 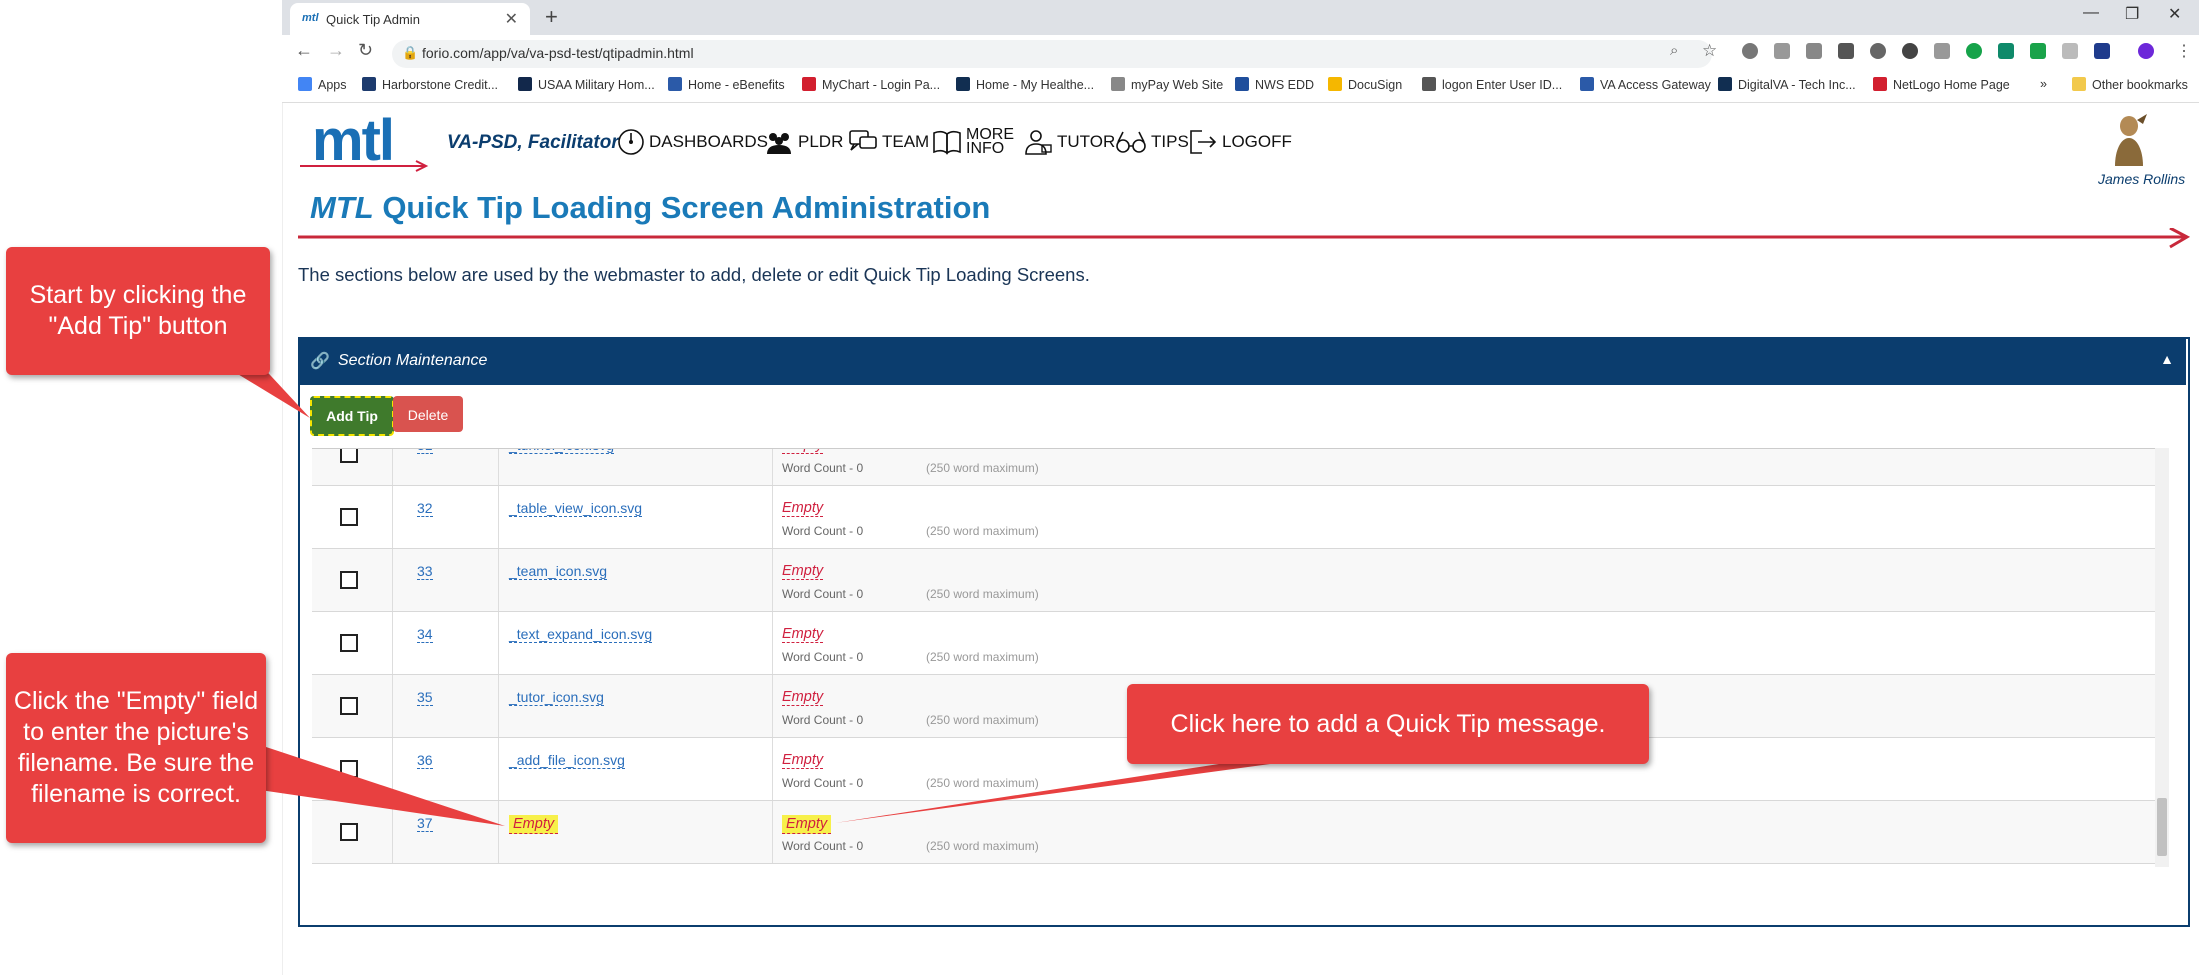 I want to click on filename-field: Empty, so click(x=534, y=824).